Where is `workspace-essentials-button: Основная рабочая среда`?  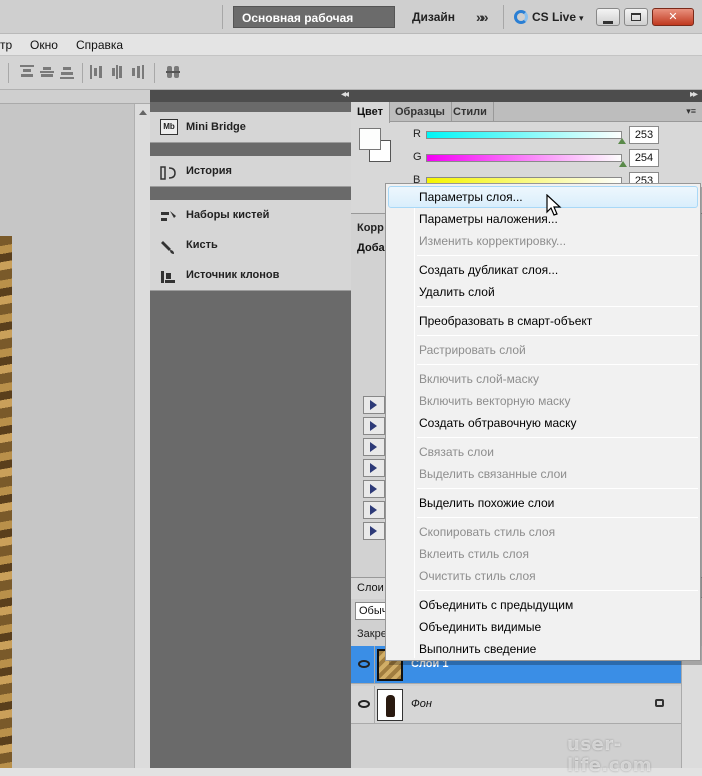
workspace-essentials-button: Основная рабочая среда is located at coordinates (314, 26).